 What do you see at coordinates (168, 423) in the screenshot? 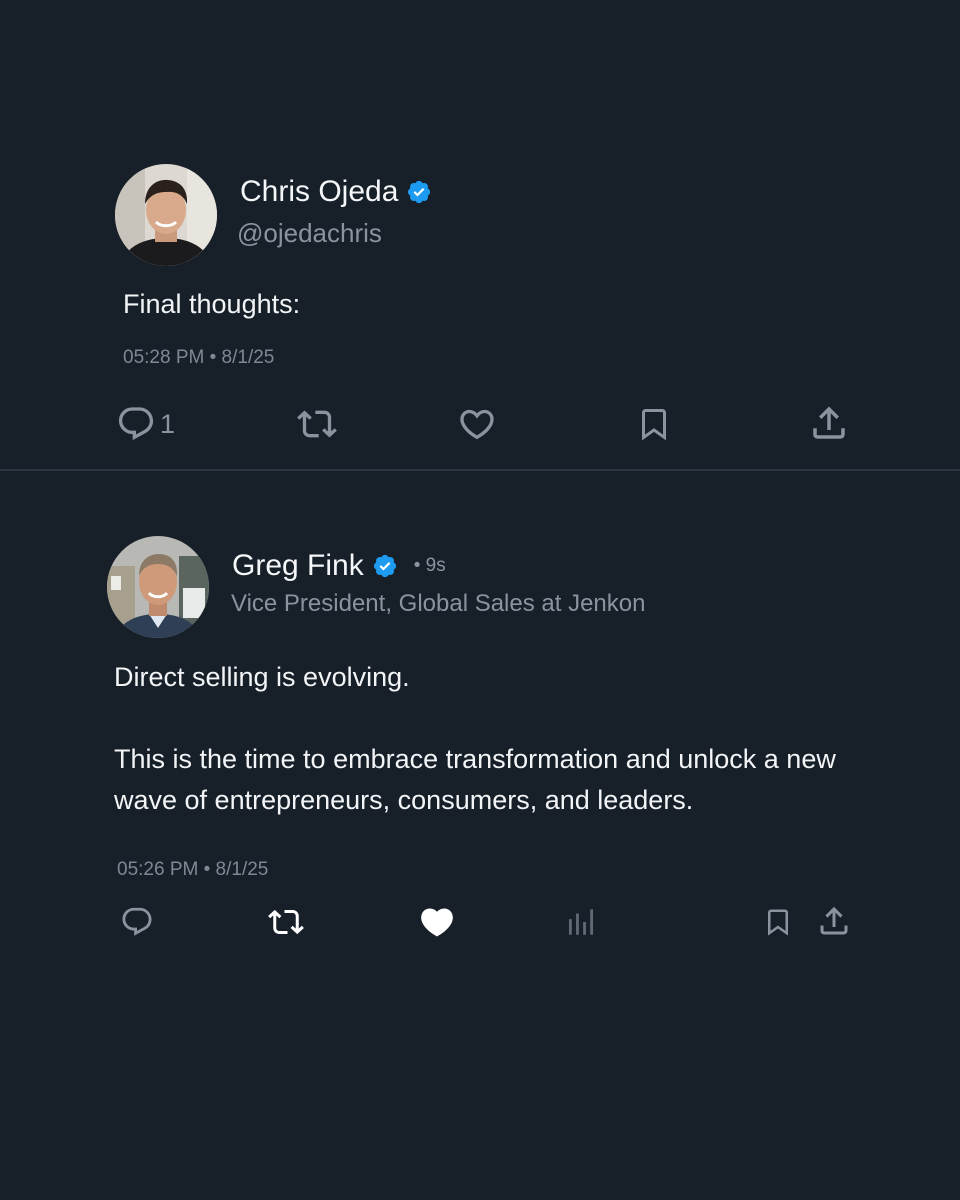
I see `reply-count: 1` at bounding box center [168, 423].